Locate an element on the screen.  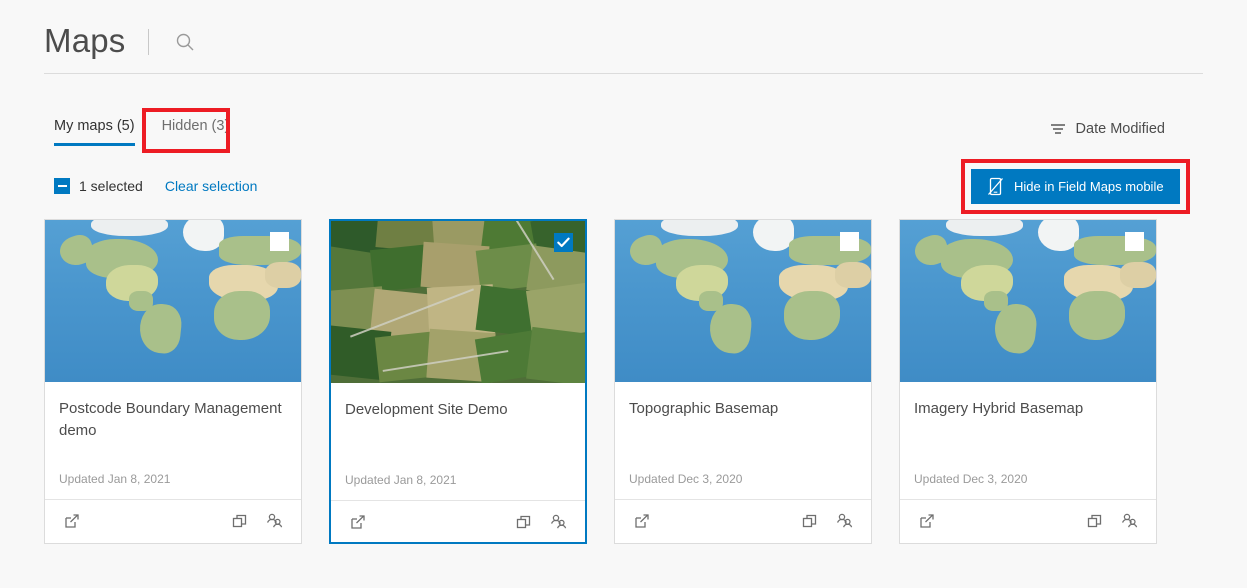
card-title: Imagery Hybrid Basemap is located at coordinates (999, 408).